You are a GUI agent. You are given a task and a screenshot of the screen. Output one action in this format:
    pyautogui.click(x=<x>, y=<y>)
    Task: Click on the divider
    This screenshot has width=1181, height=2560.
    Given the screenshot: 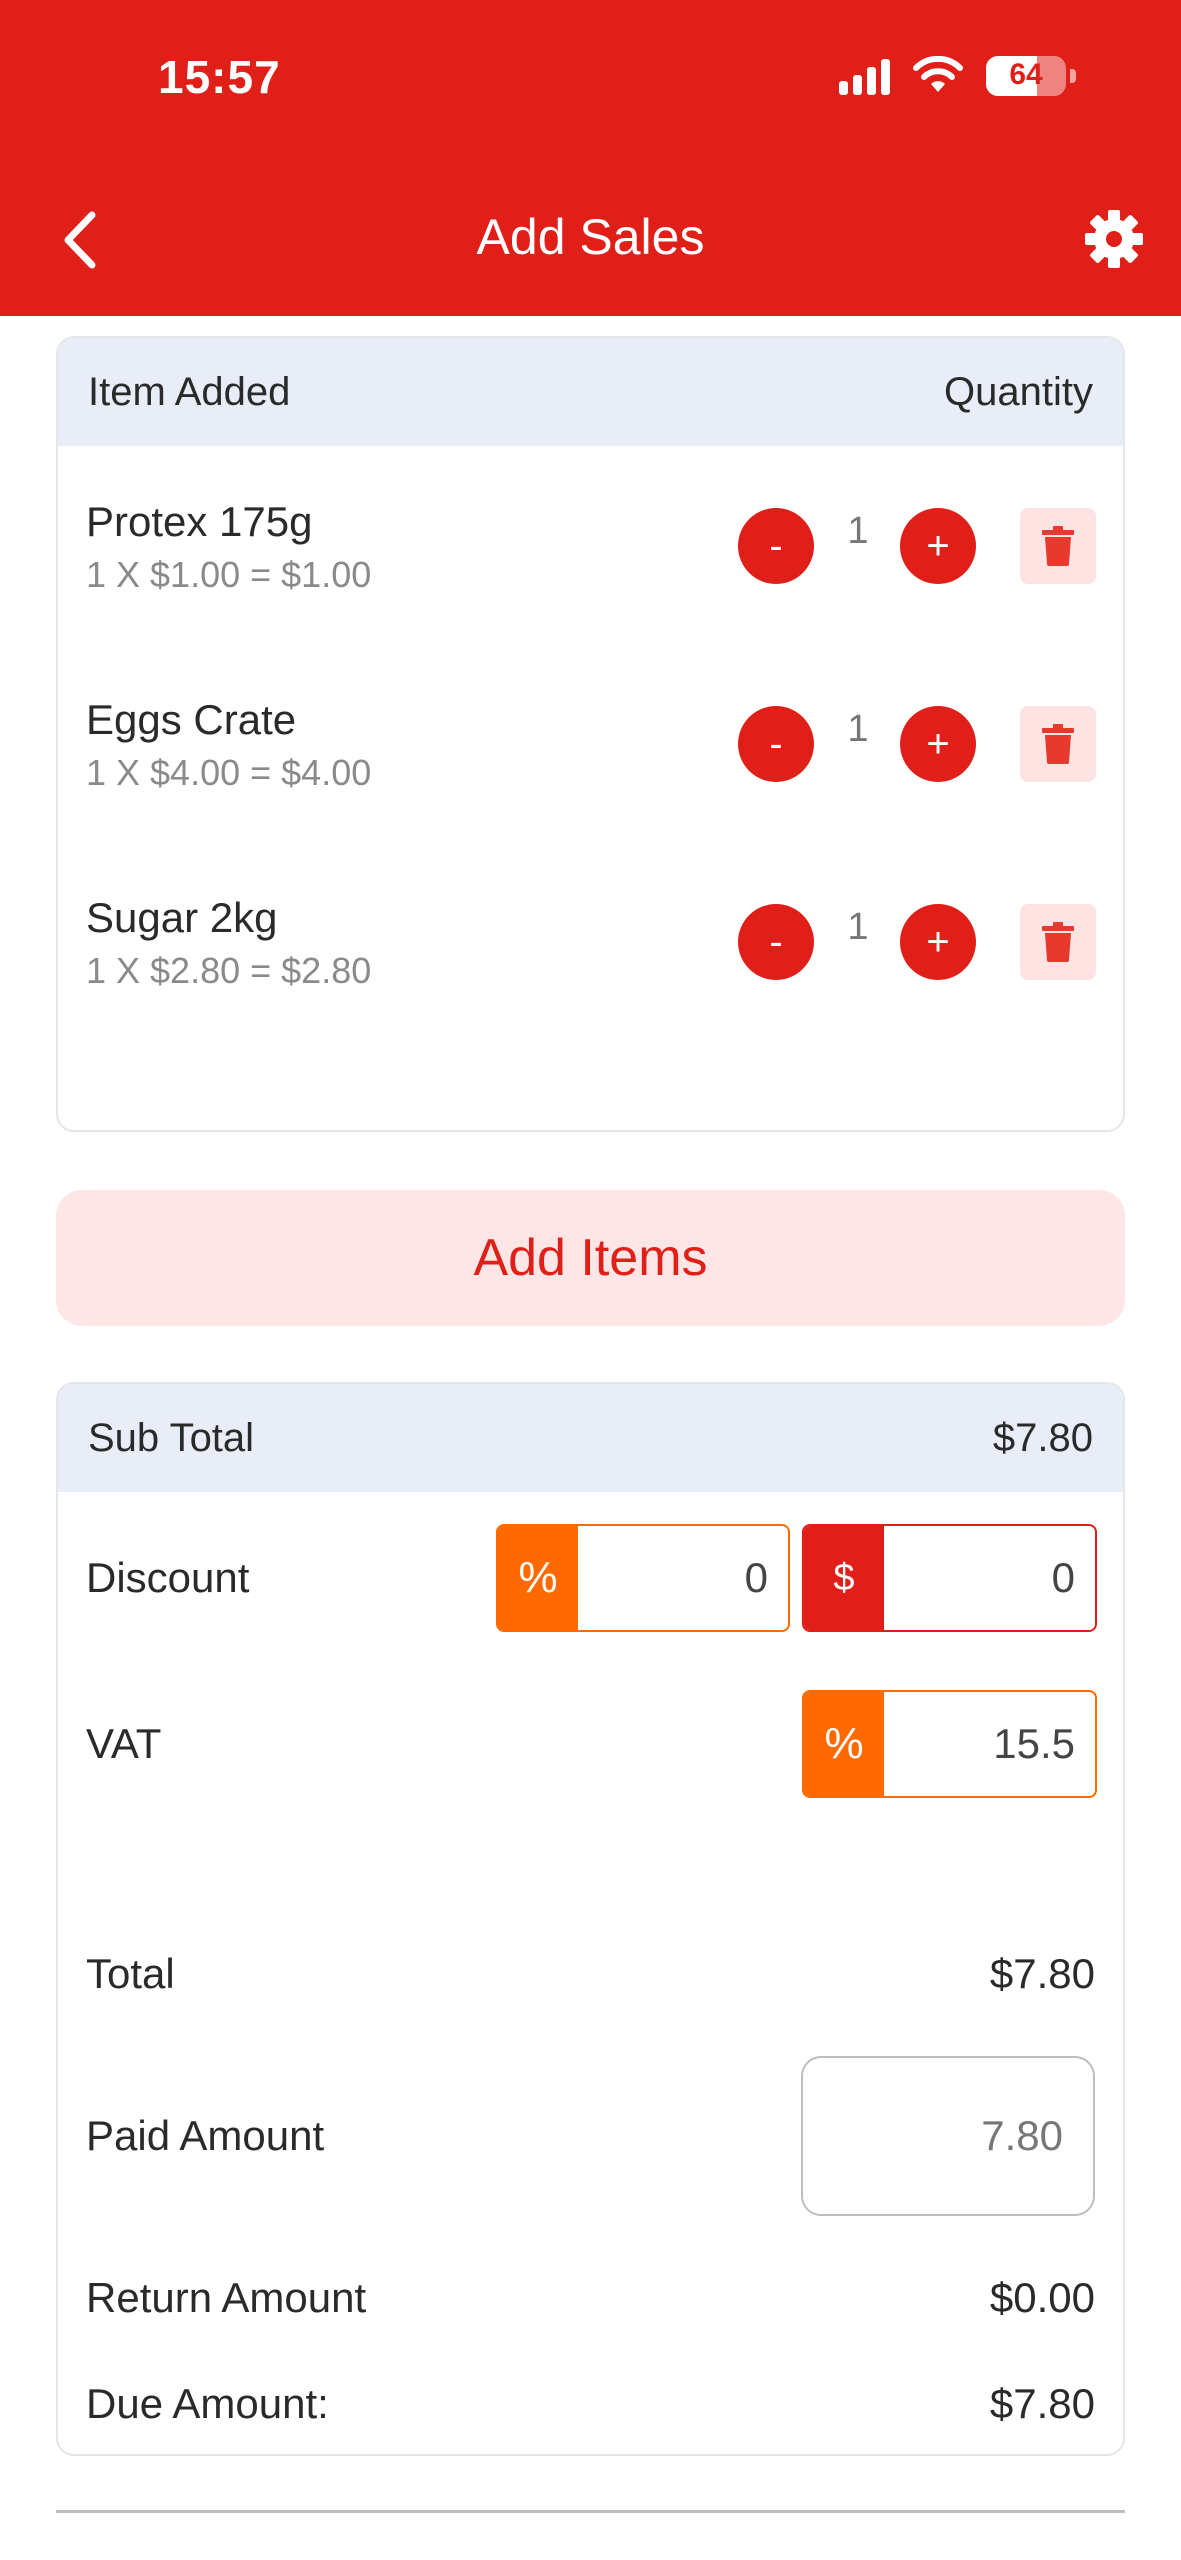 What is the action you would take?
    pyautogui.click(x=590, y=2511)
    